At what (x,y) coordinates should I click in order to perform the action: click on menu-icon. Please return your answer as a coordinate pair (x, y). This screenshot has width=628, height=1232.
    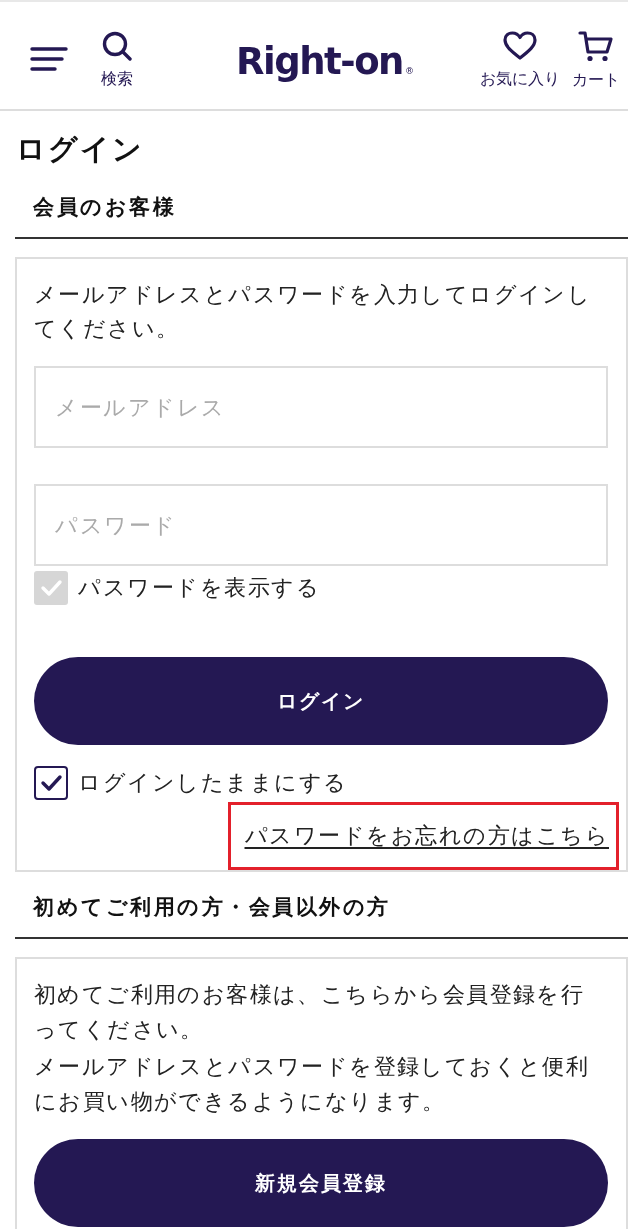
    Looking at the image, I should click on (49, 59).